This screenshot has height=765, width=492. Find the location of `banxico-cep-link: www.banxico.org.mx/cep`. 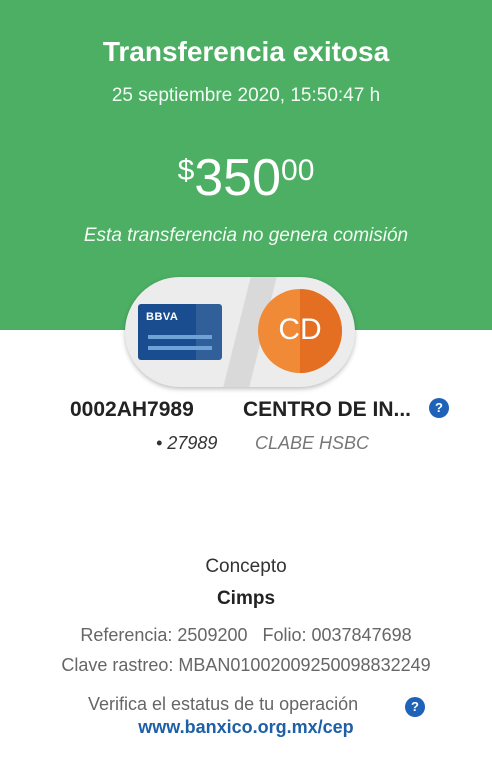

banxico-cep-link: www.banxico.org.mx/cep is located at coordinates (246, 727).